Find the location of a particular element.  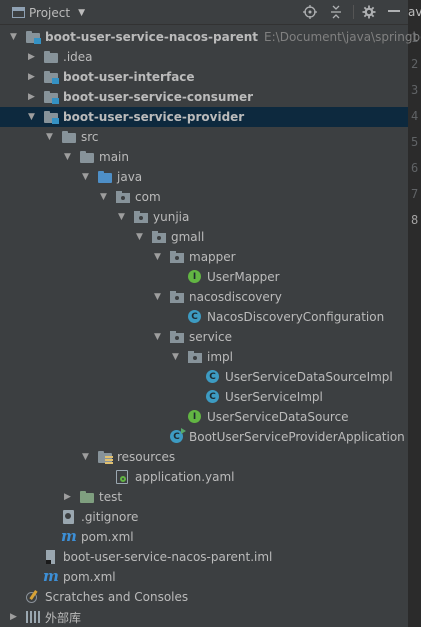

tree-row: ▶ boot-user-interface is located at coordinates (204, 77).